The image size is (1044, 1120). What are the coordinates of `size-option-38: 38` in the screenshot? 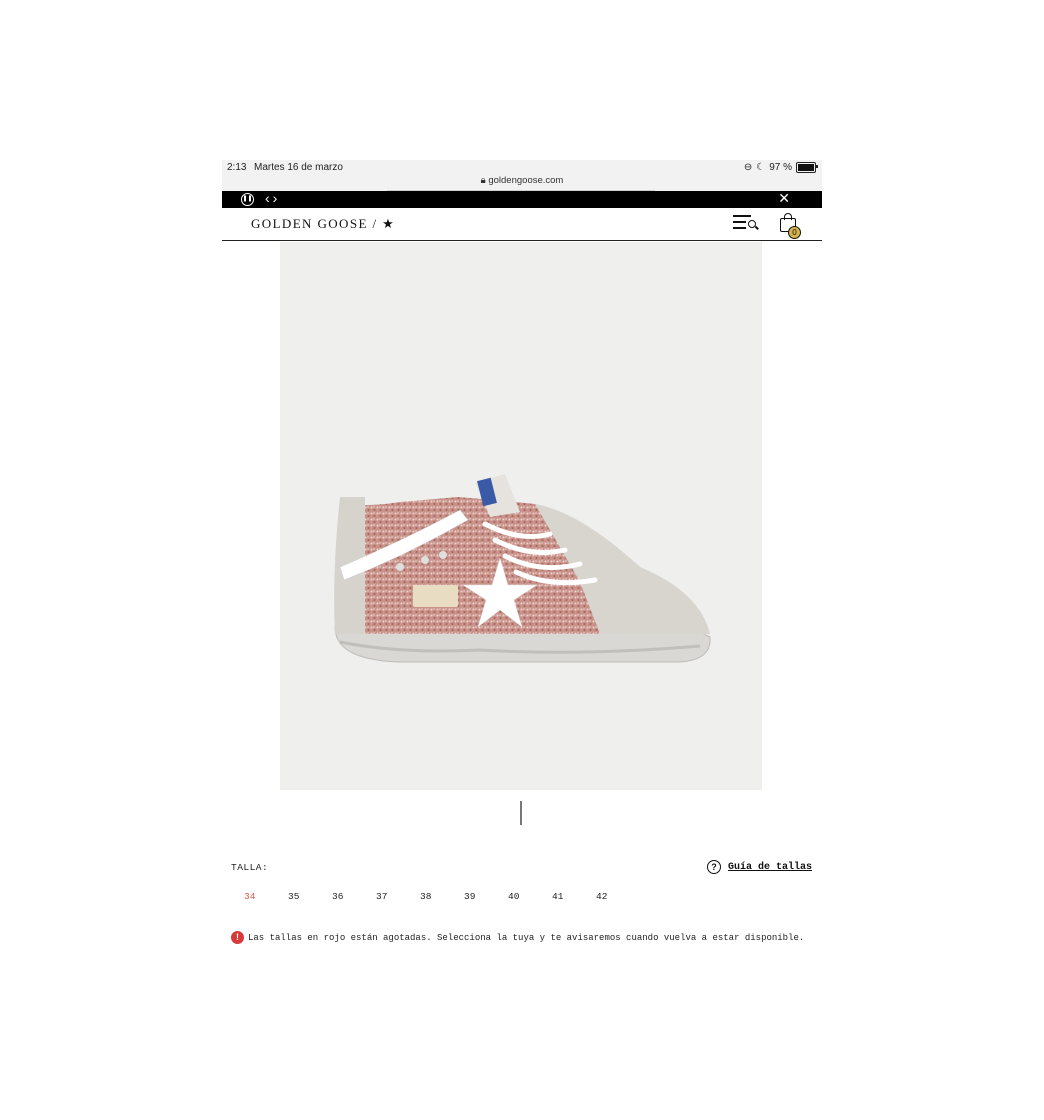 It's located at (440, 896).